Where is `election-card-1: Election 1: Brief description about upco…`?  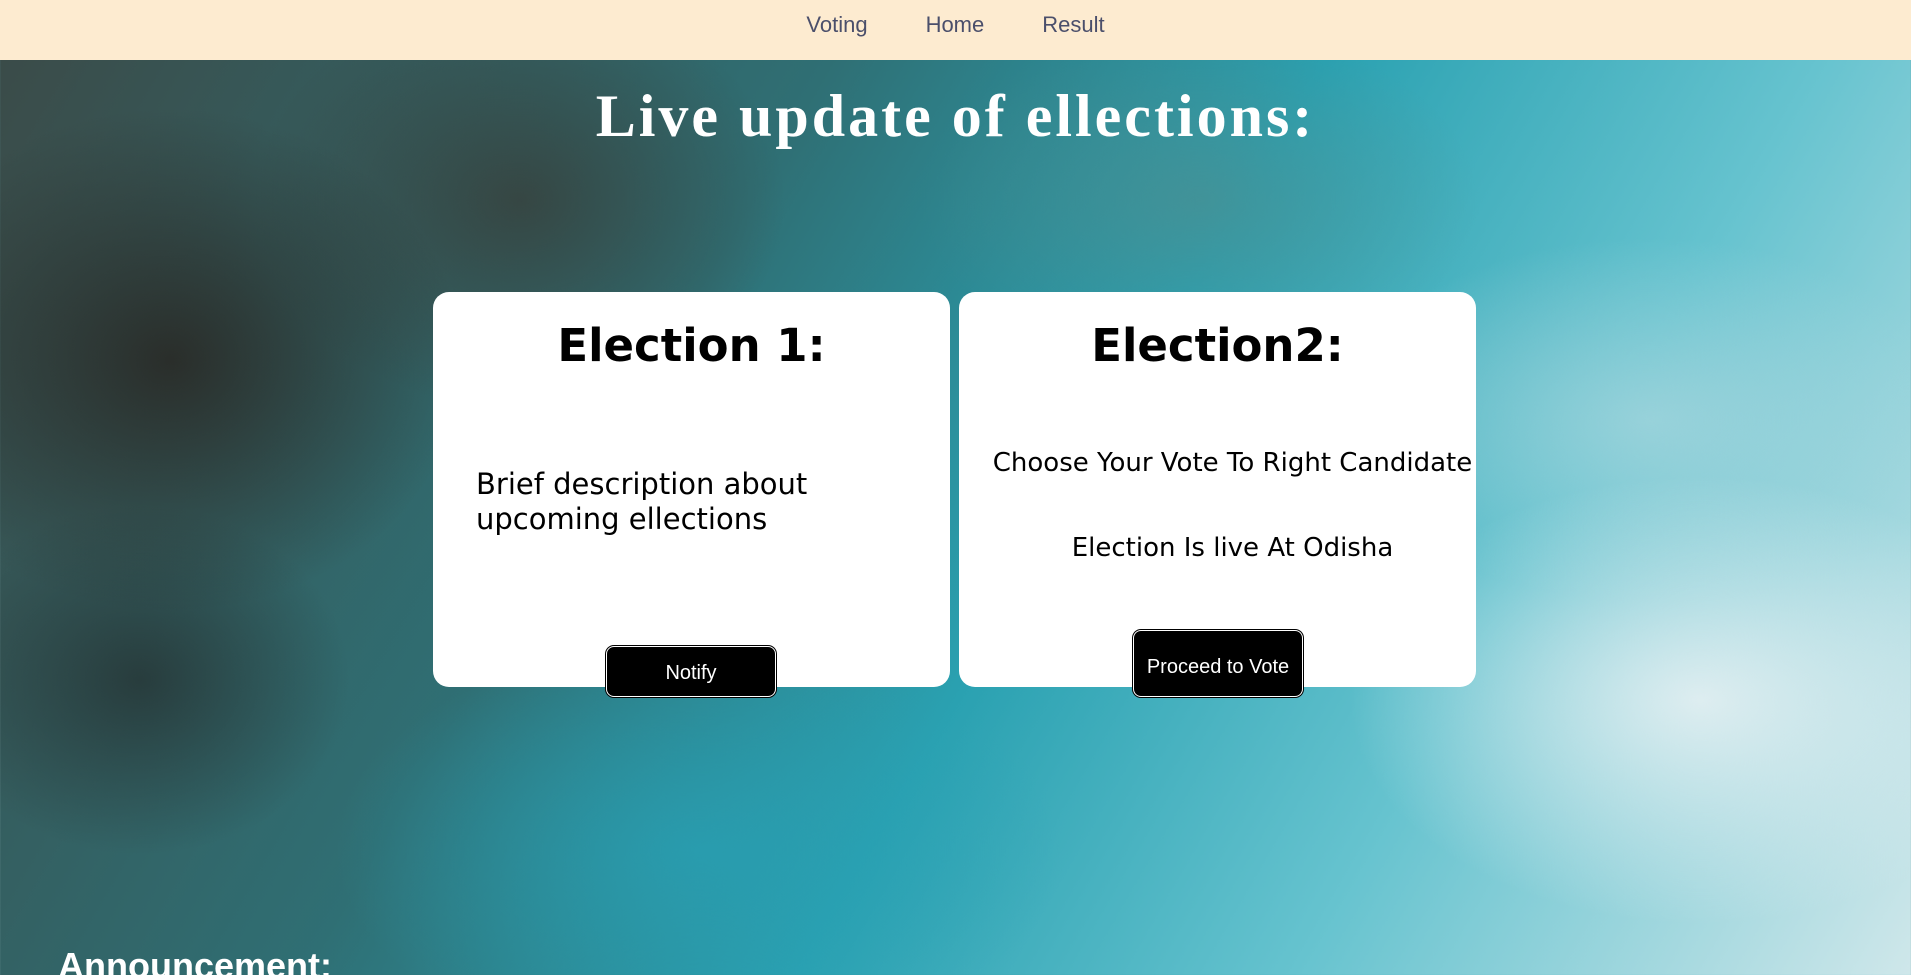
election-card-1: Election 1: Brief description about upco… is located at coordinates (691, 494).